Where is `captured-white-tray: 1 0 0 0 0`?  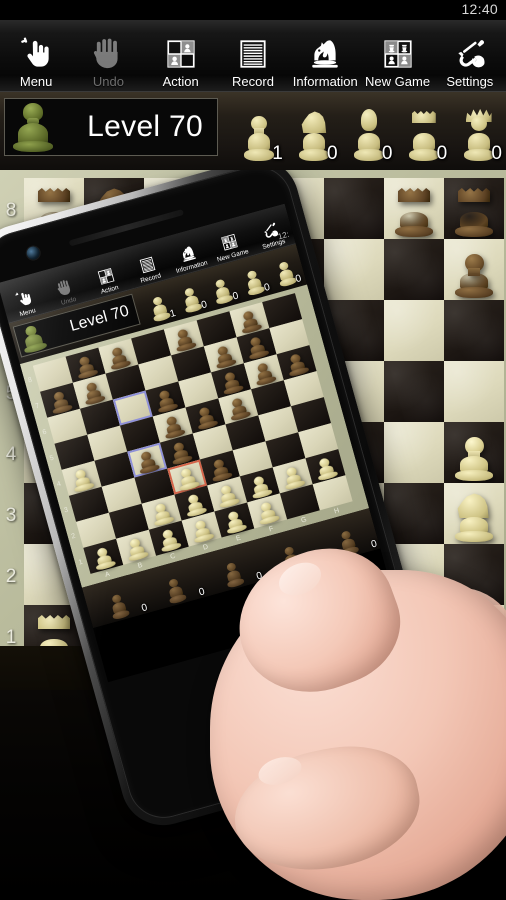 captured-white-tray: 1 0 0 0 0 is located at coordinates (369, 129).